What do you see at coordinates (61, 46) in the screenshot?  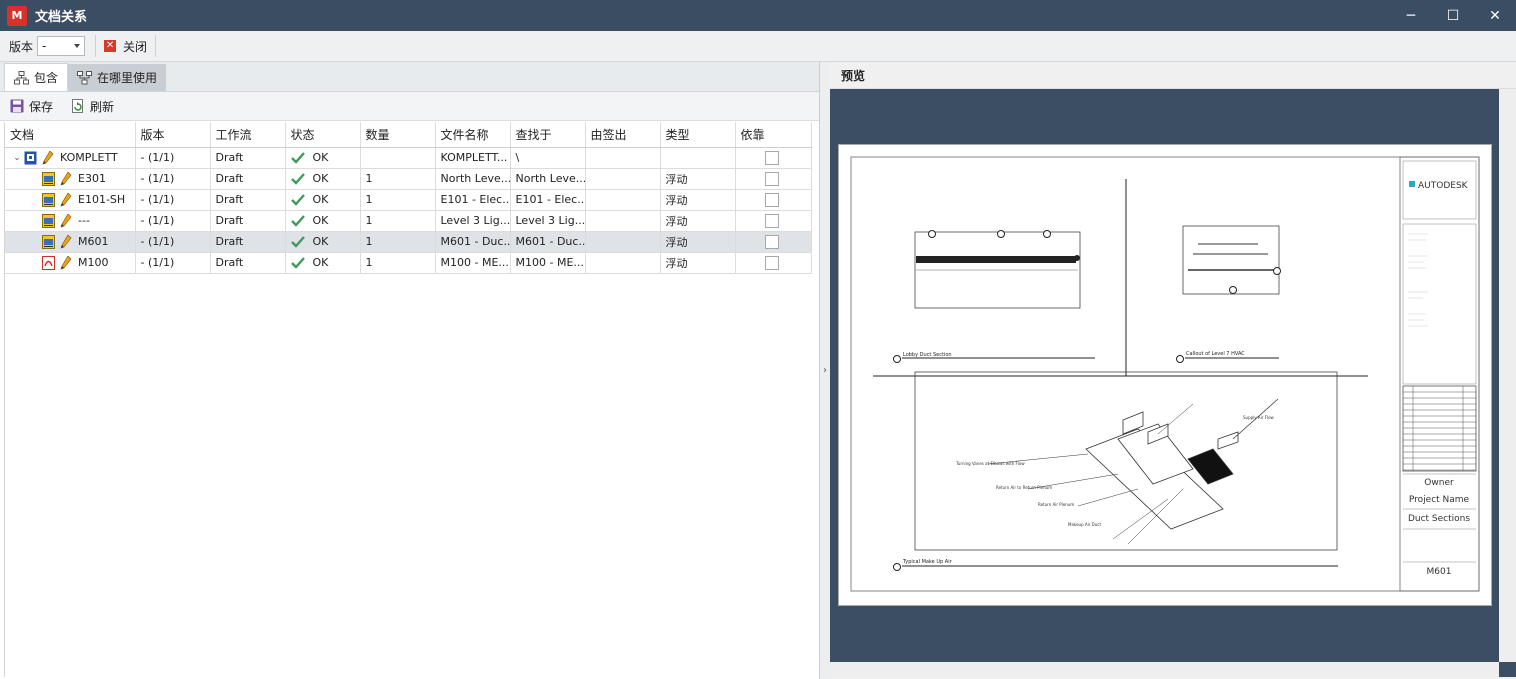 I see `version-dropdown: -` at bounding box center [61, 46].